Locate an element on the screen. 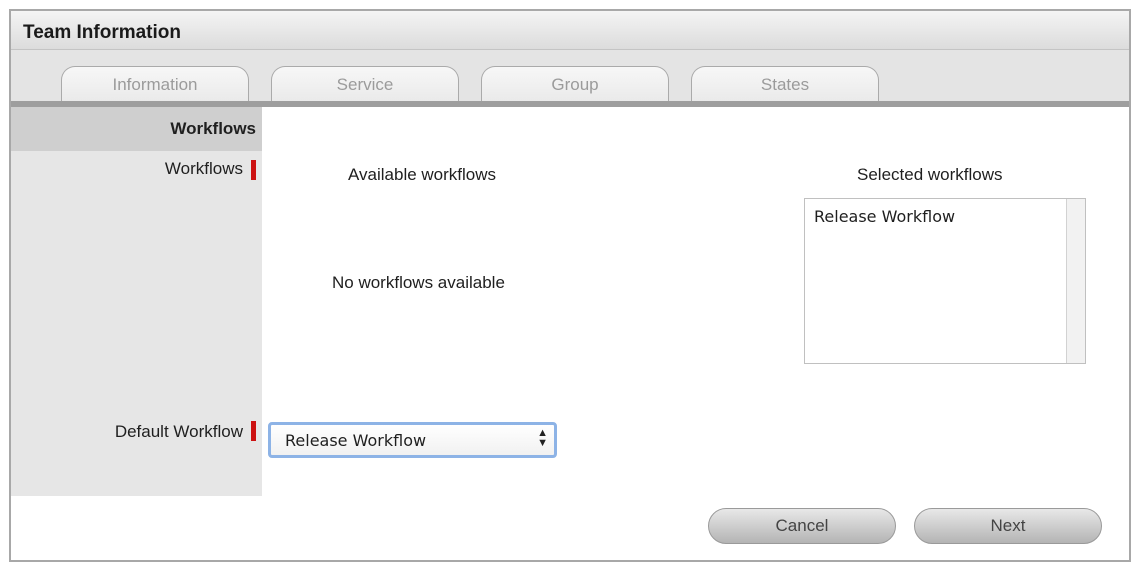 This screenshot has width=1136, height=568. title-bar: Team Information is located at coordinates (570, 30).